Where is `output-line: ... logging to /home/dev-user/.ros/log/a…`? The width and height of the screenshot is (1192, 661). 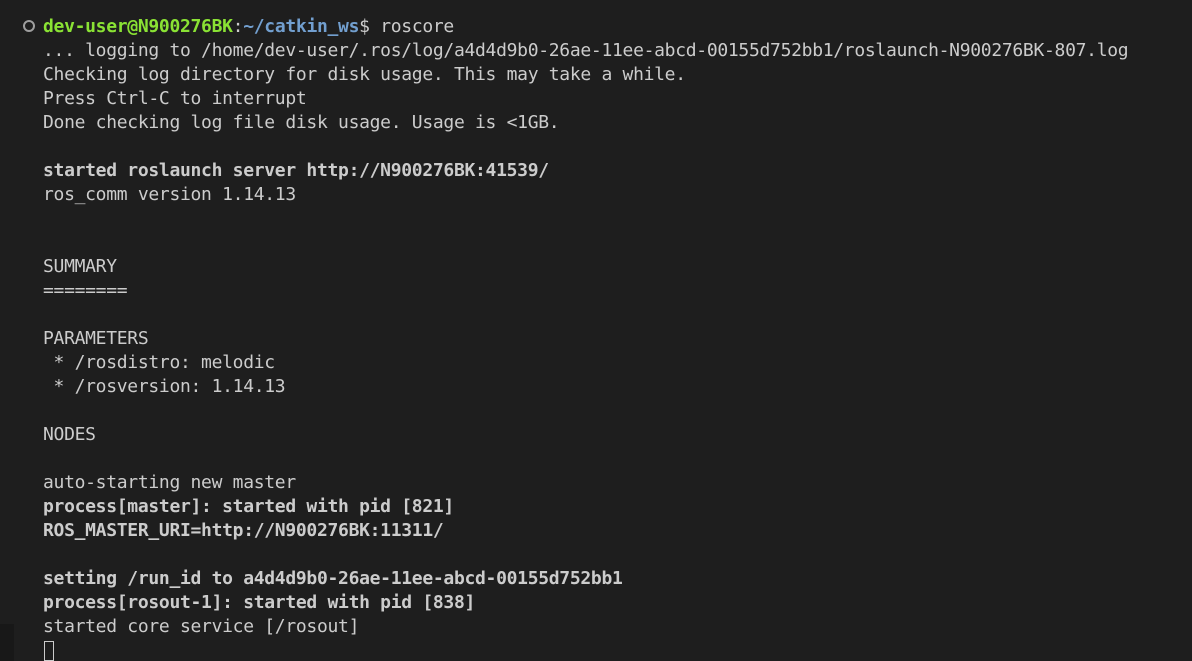
output-line: ... logging to /home/dev-user/.ros/log/a… is located at coordinates (586, 50).